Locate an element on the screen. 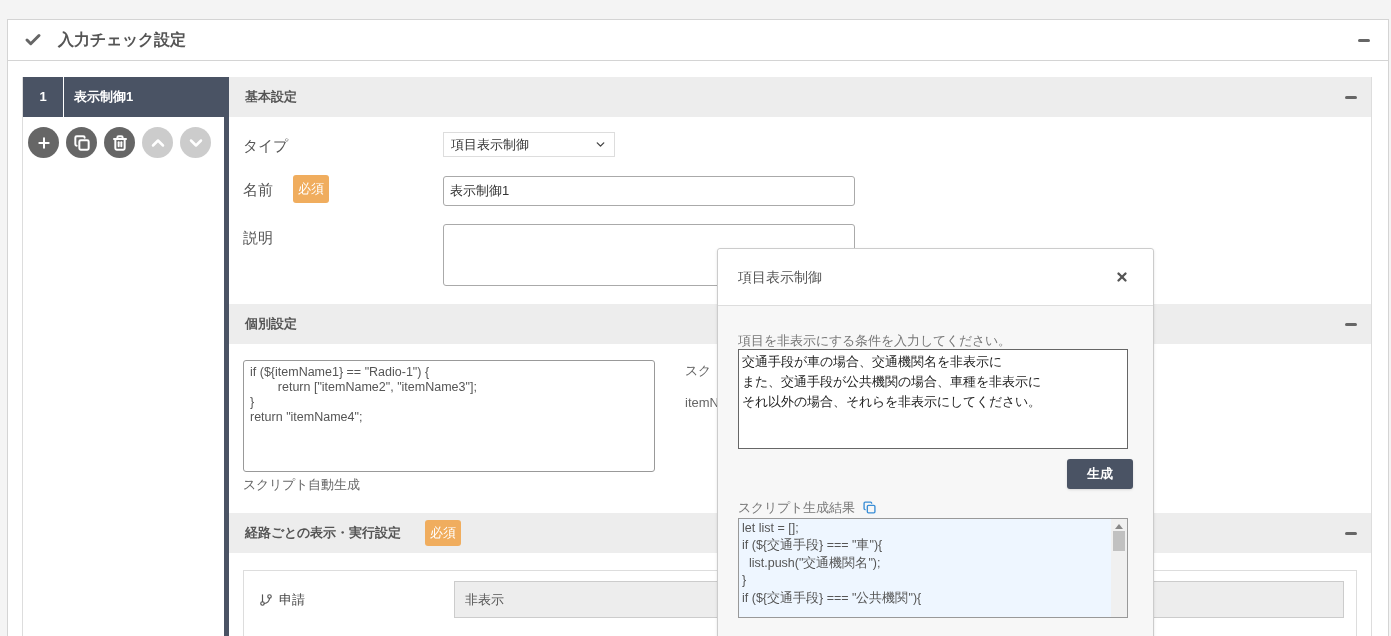  field-label: スク is located at coordinates (698, 371).